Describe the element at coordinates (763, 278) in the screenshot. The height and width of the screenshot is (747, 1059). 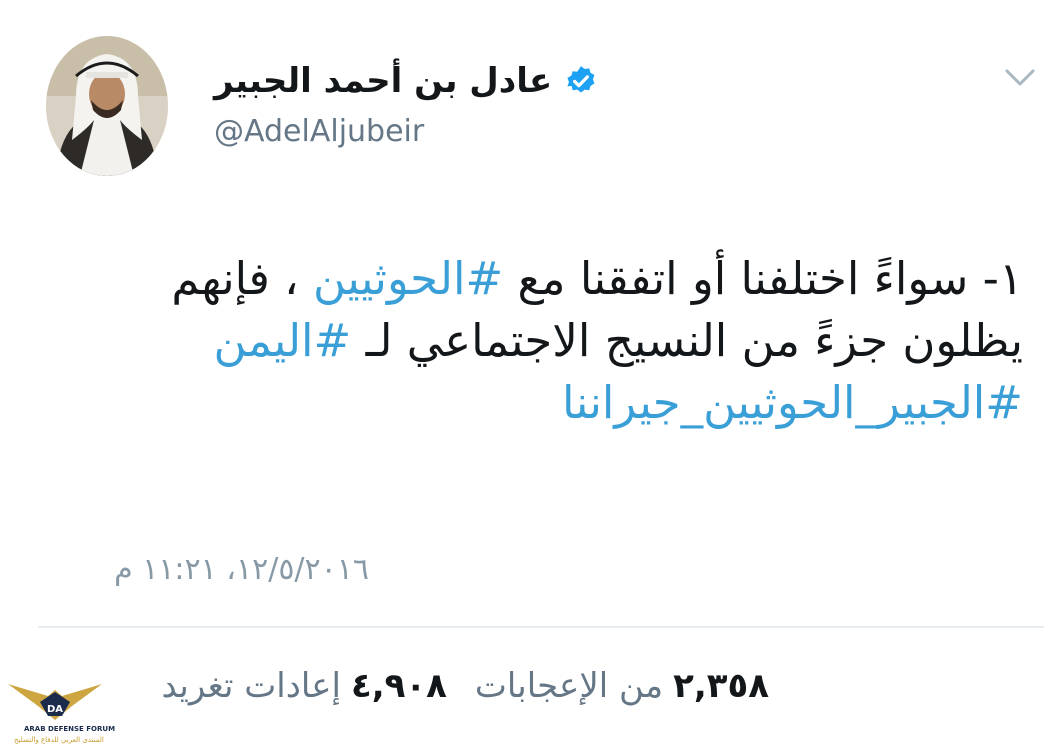
I see `tweet-text-segment: ١- سواءً اختلفنا أو اتفقنا مع` at that location.